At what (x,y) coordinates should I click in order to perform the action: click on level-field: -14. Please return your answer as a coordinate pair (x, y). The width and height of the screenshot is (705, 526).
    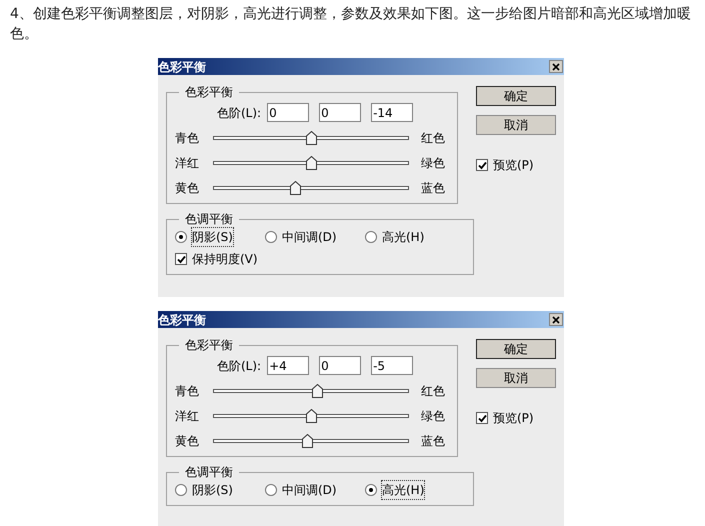
    Looking at the image, I should click on (392, 112).